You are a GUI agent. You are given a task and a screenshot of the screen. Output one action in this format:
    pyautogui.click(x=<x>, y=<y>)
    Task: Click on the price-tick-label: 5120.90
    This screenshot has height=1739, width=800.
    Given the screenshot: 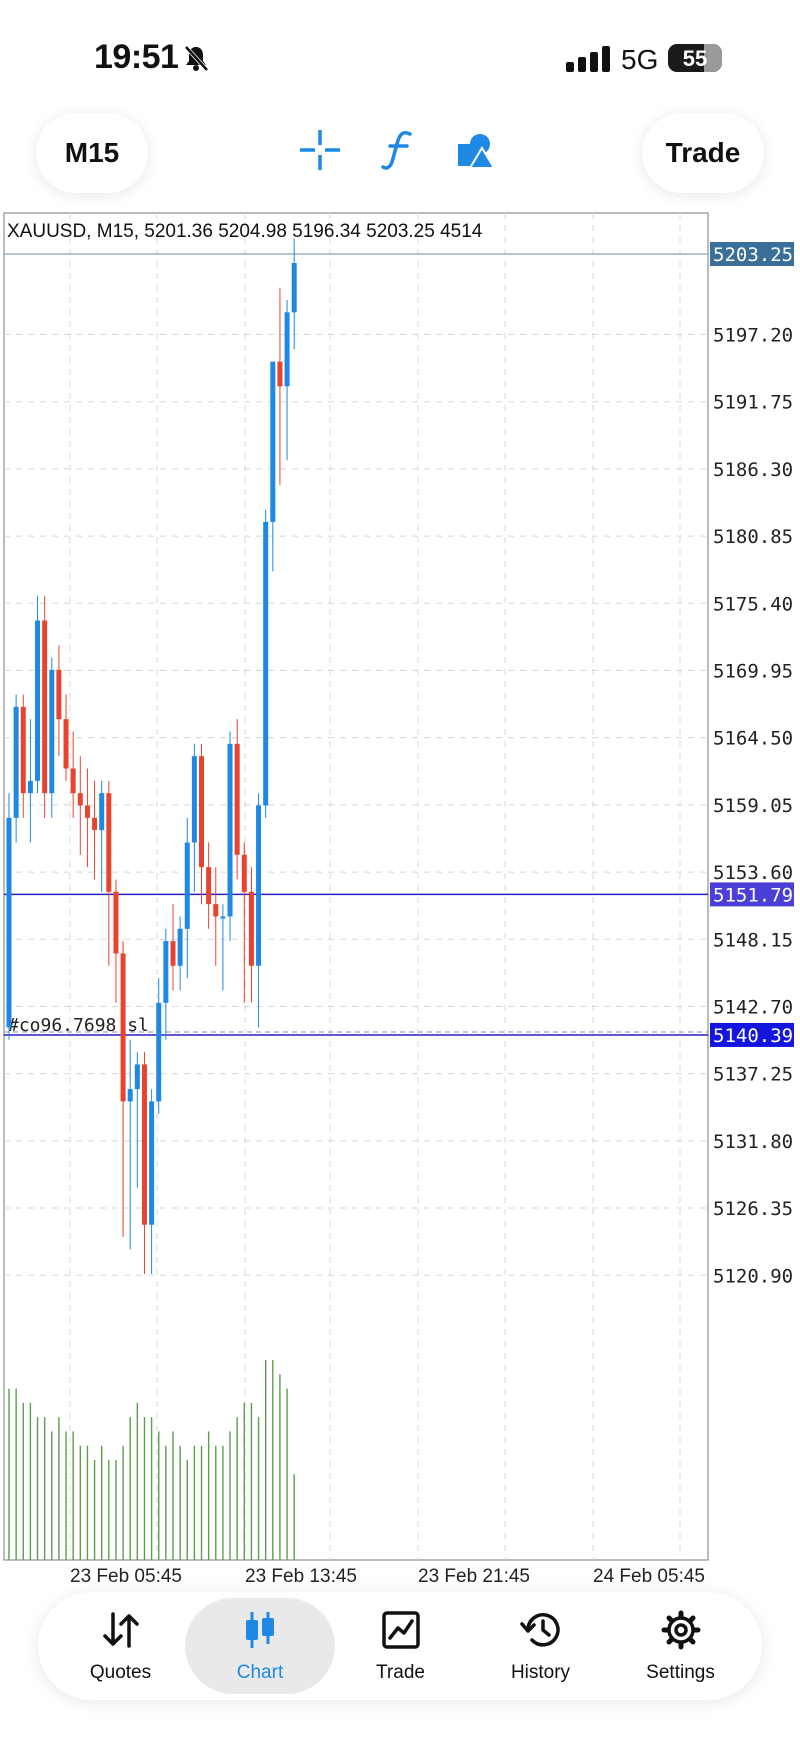 What is the action you would take?
    pyautogui.click(x=753, y=1276)
    